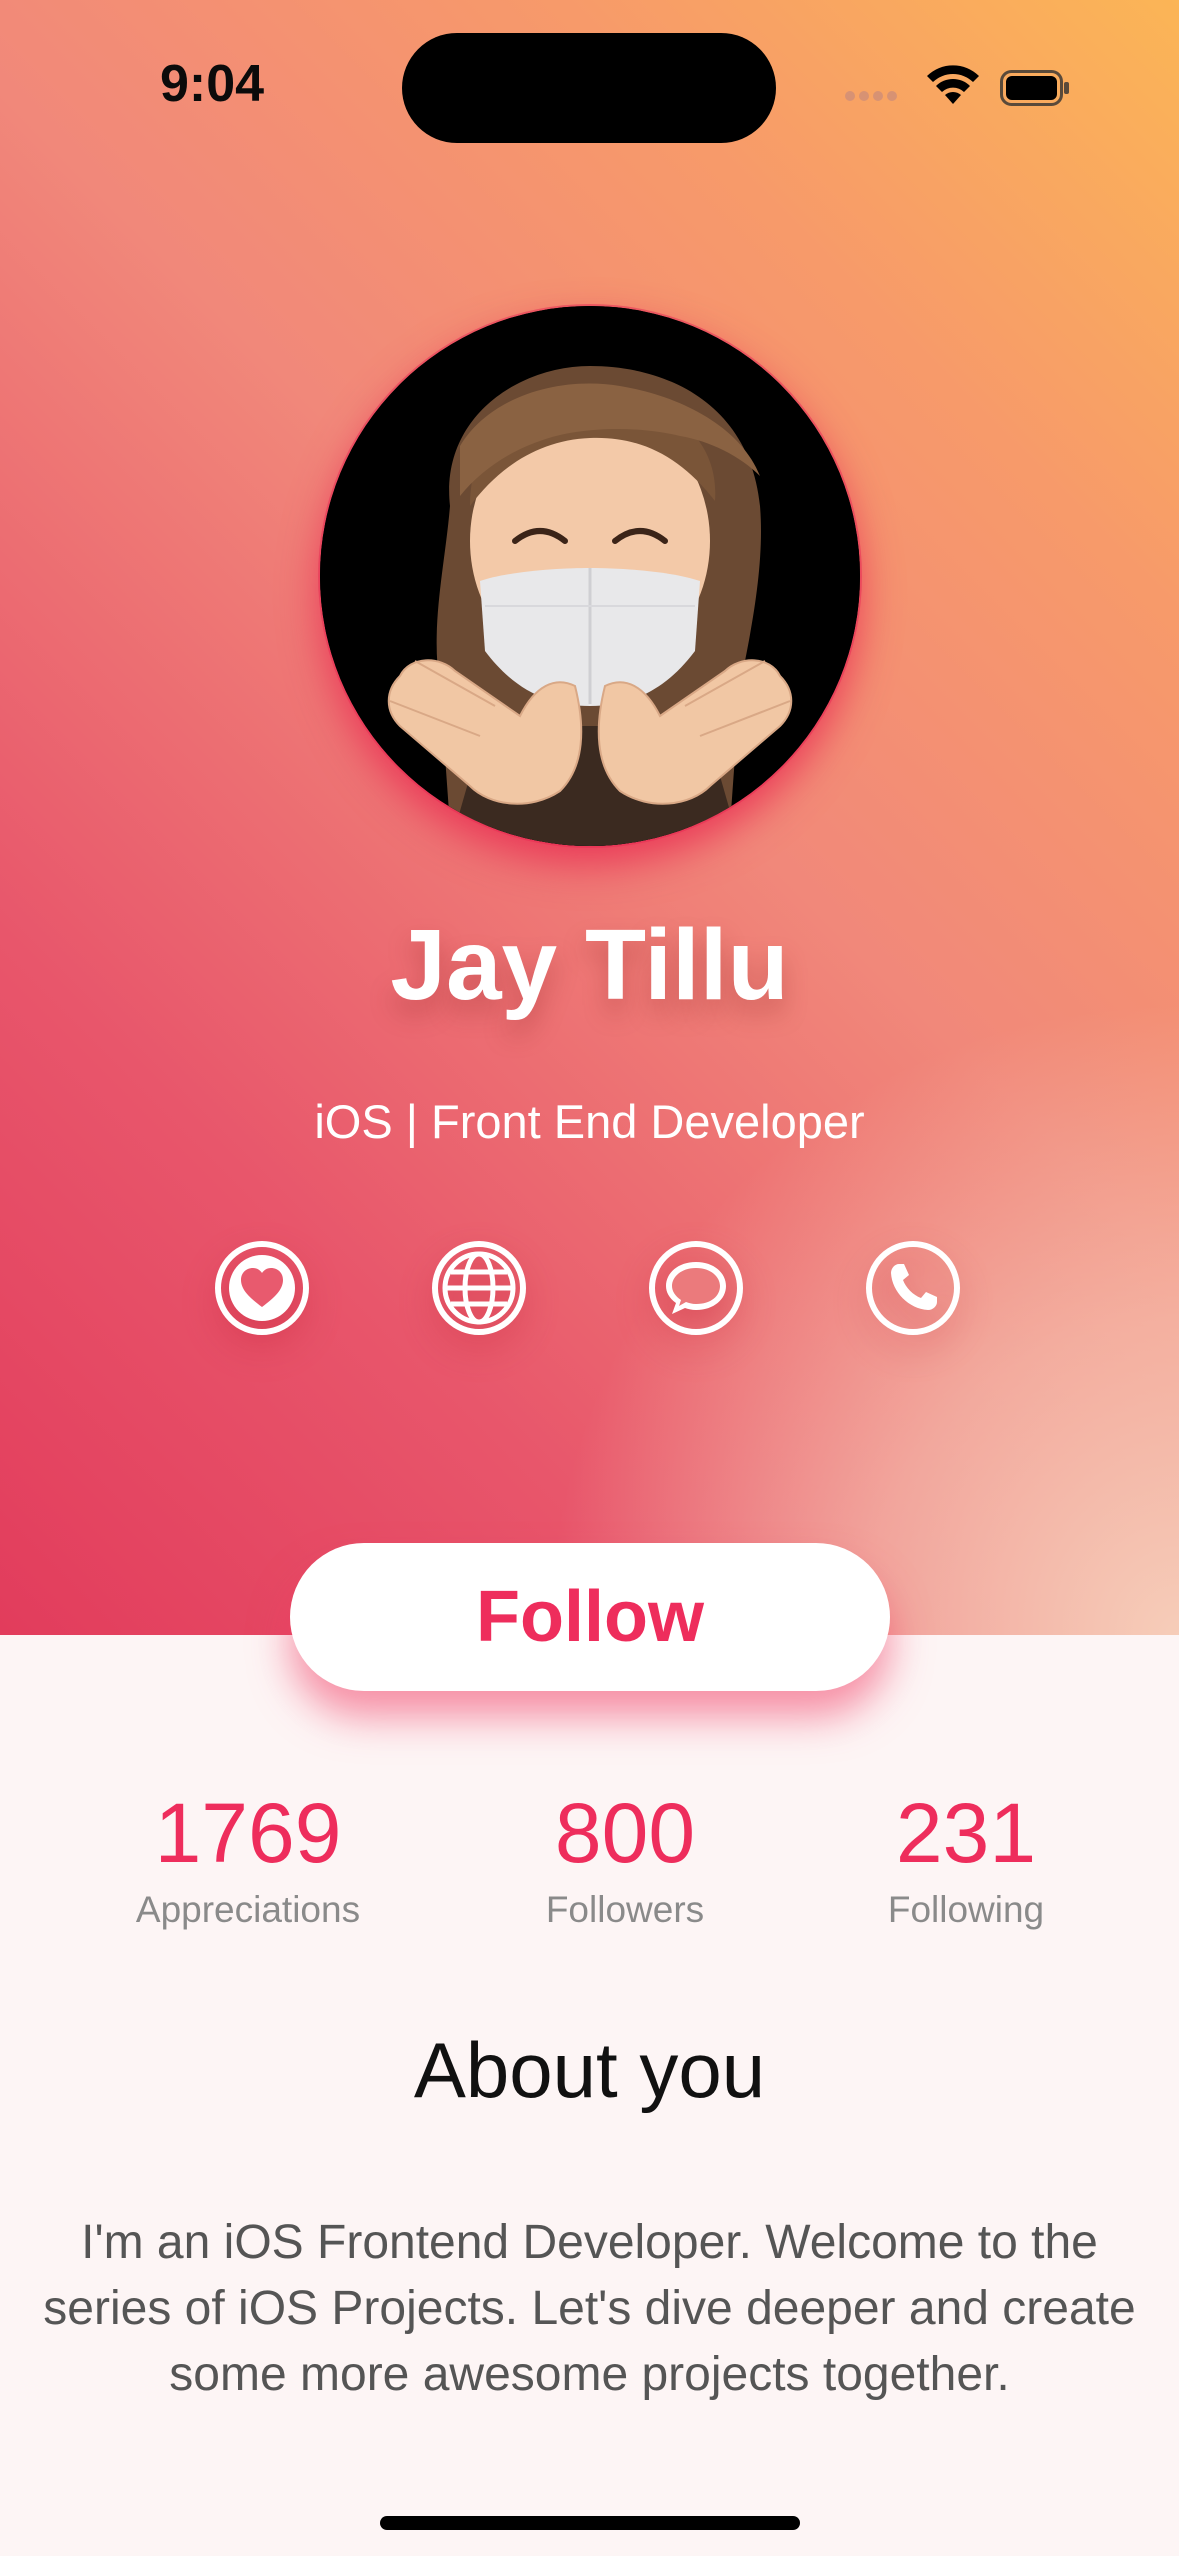 The image size is (1179, 2556). Describe the element at coordinates (589, 2070) in the screenshot. I see `about-title: About you` at that location.